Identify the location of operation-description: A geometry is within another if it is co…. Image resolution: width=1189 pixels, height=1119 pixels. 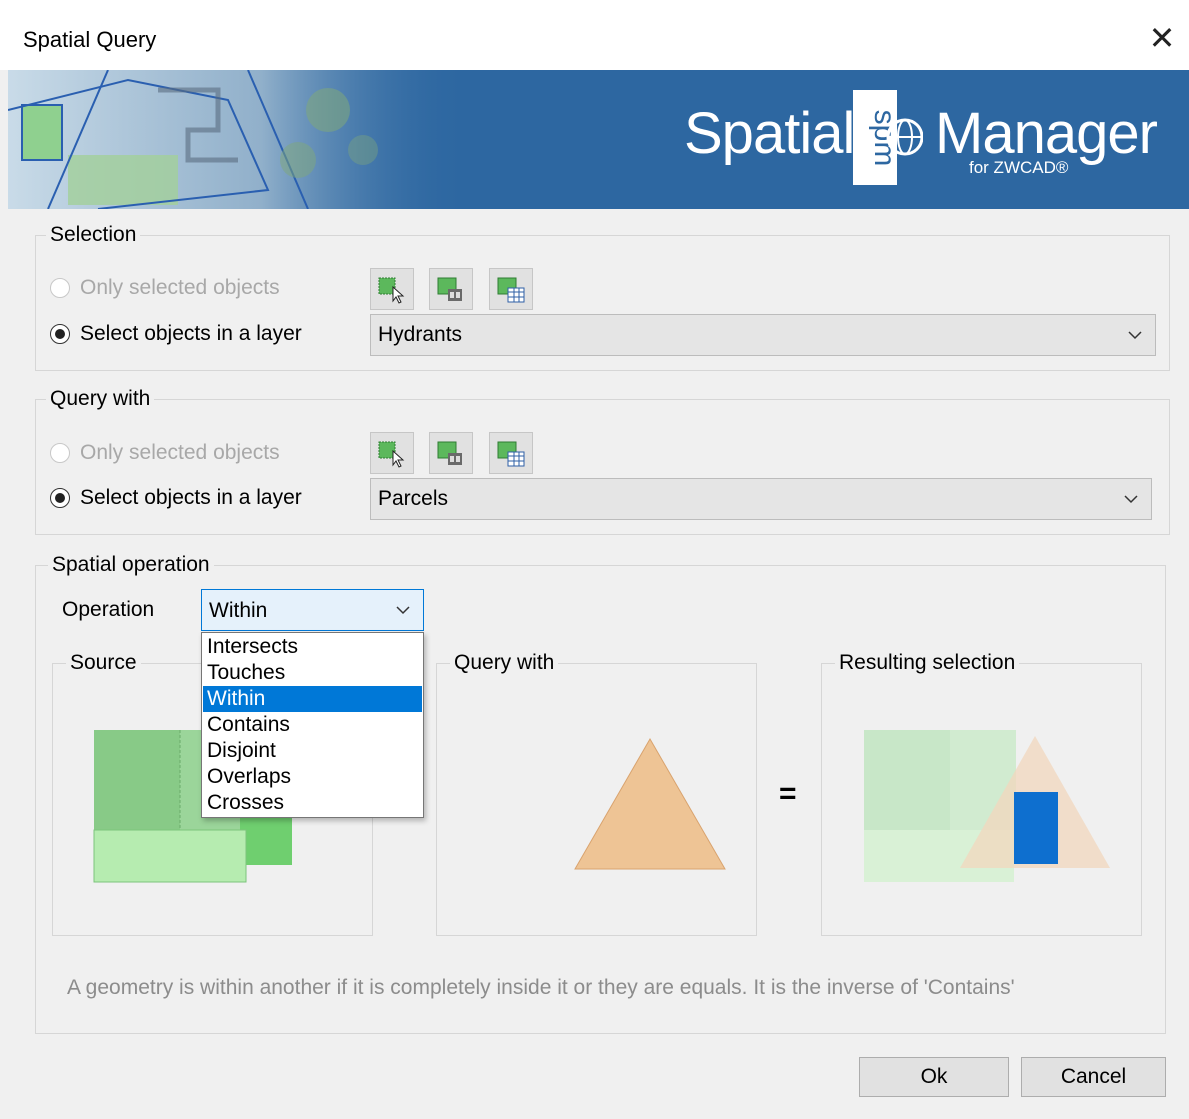
(541, 987).